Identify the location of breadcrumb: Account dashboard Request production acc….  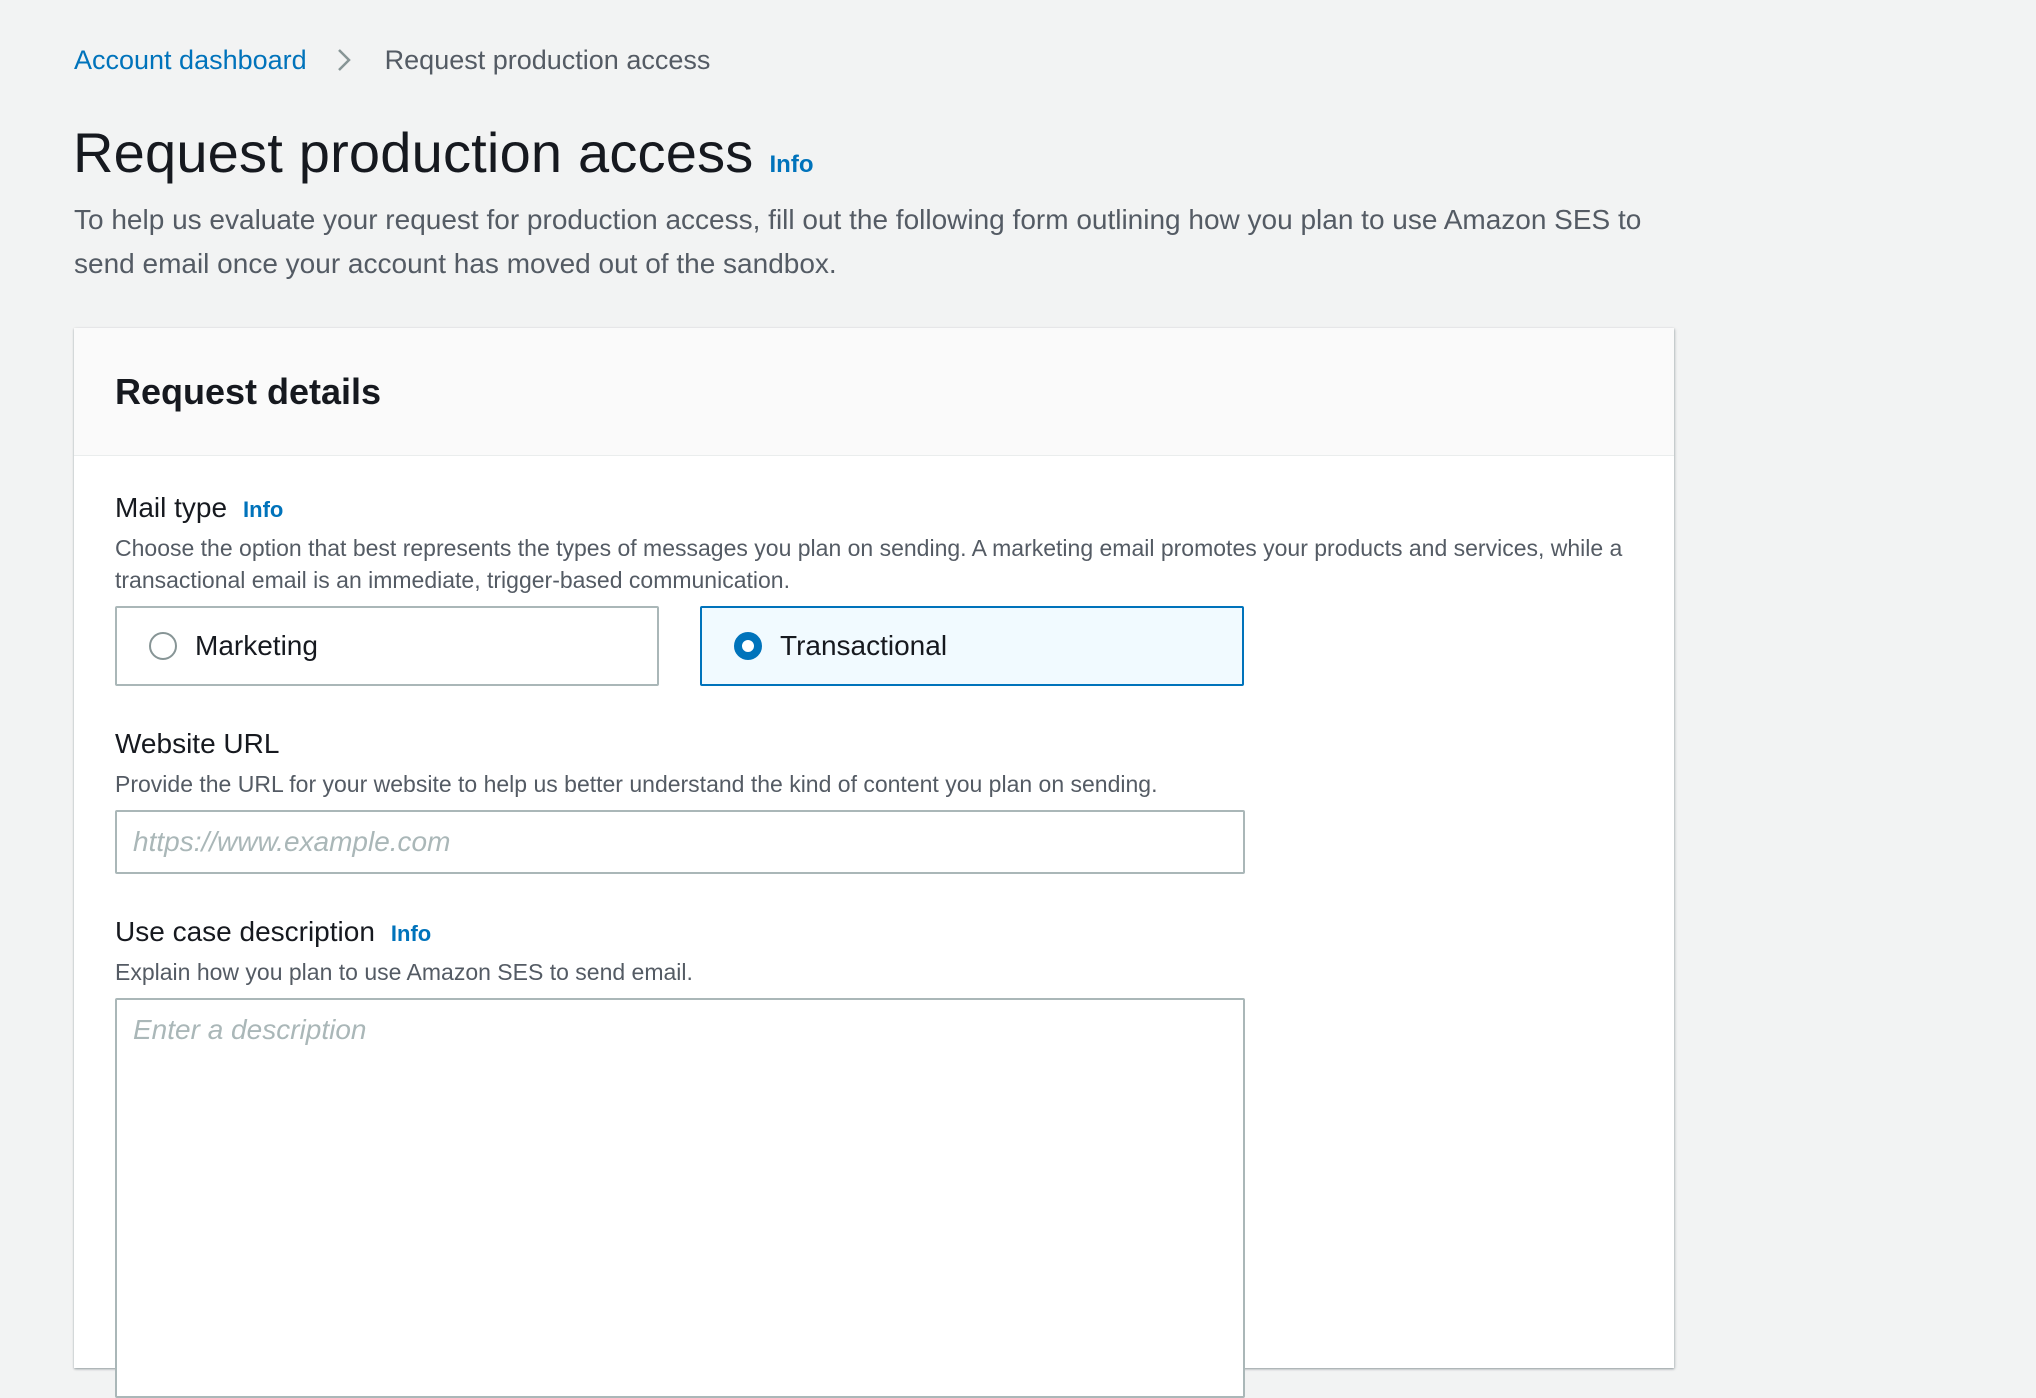
(392, 60).